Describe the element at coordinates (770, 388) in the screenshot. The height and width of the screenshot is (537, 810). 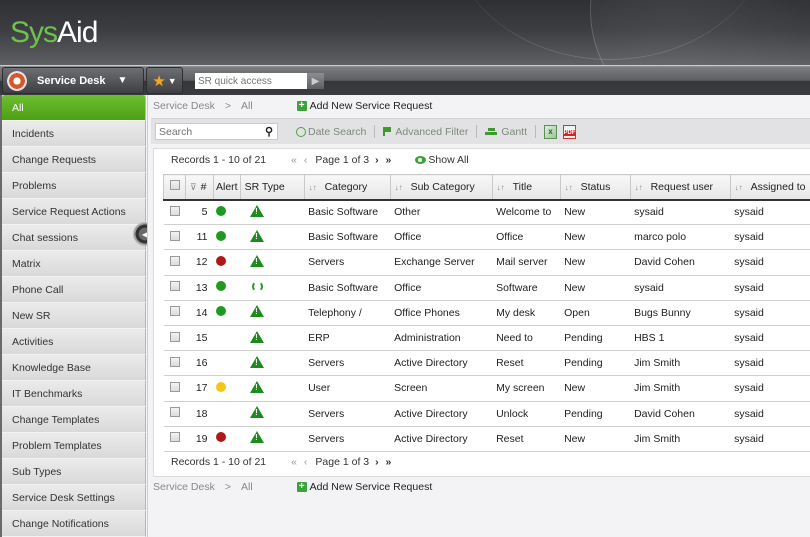
I see `assigned-to-cell: sysaid` at that location.